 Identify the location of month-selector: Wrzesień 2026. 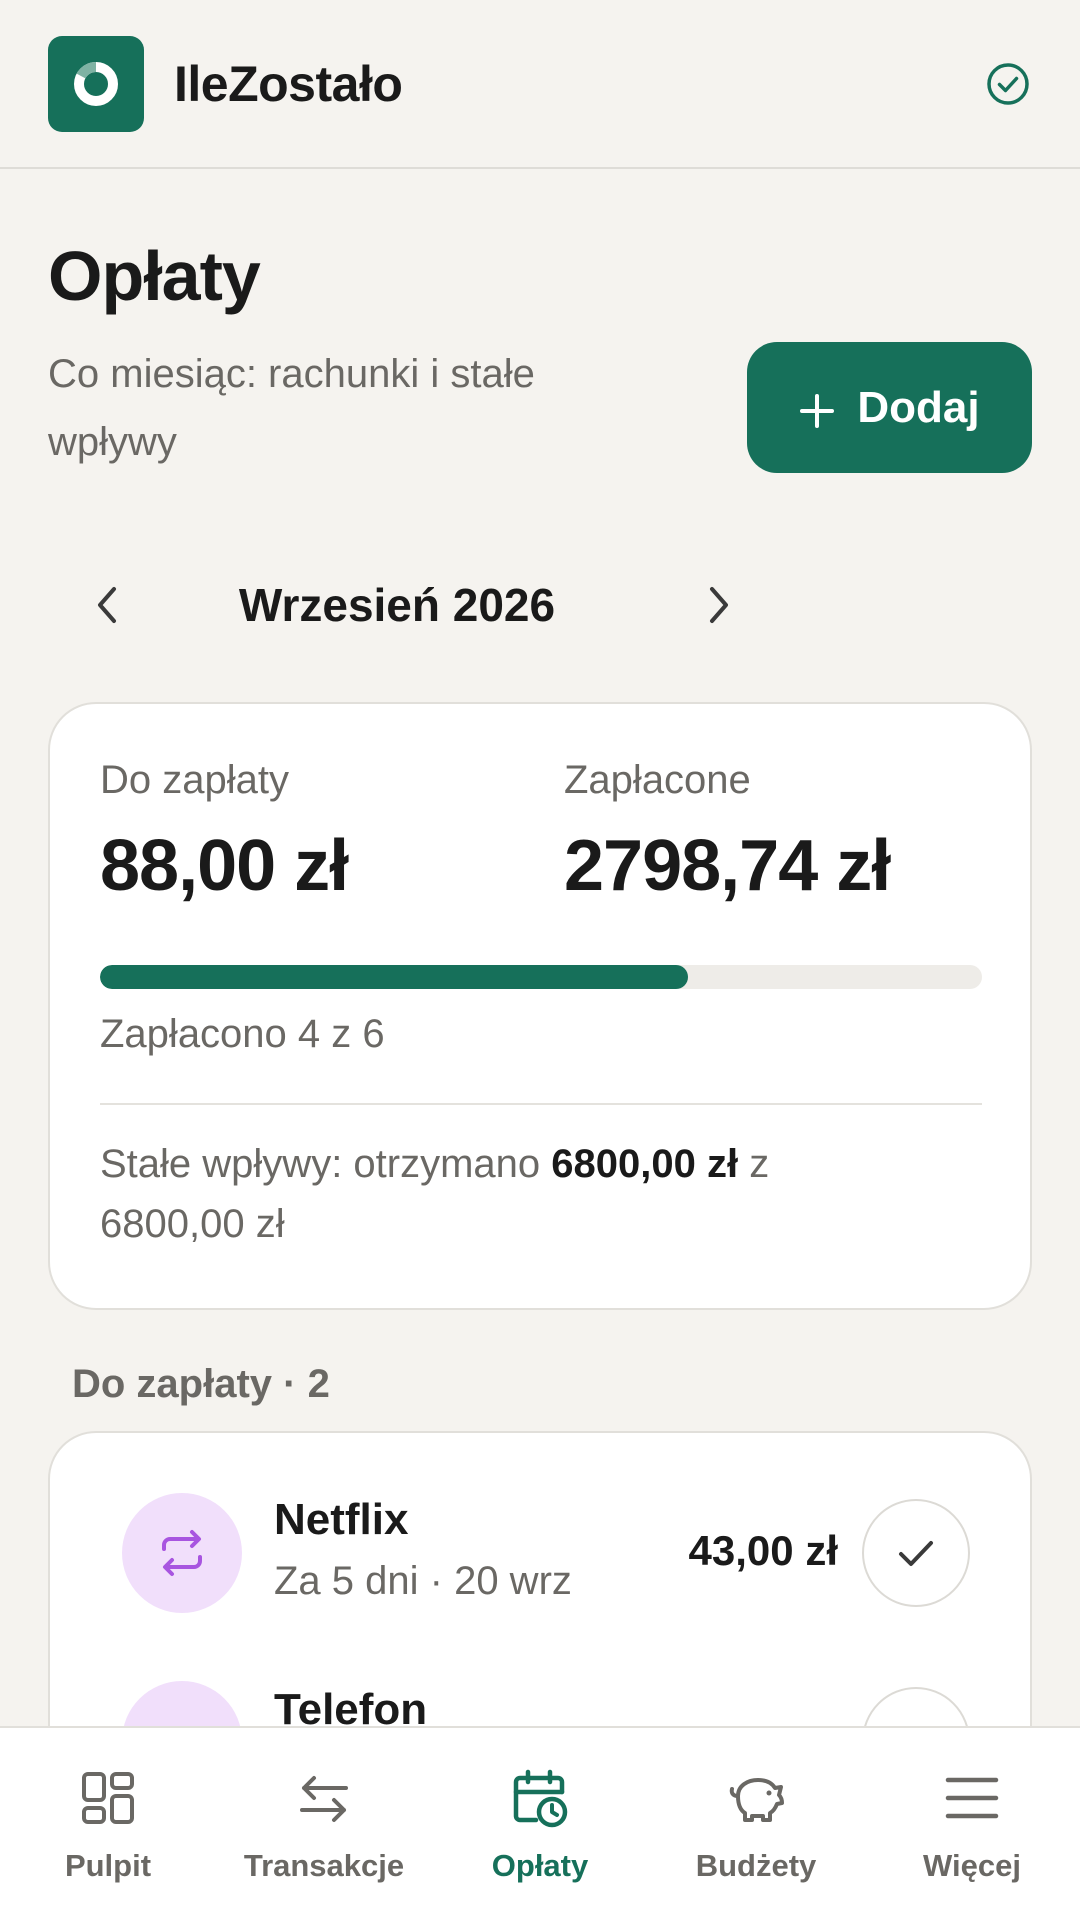
(402, 605).